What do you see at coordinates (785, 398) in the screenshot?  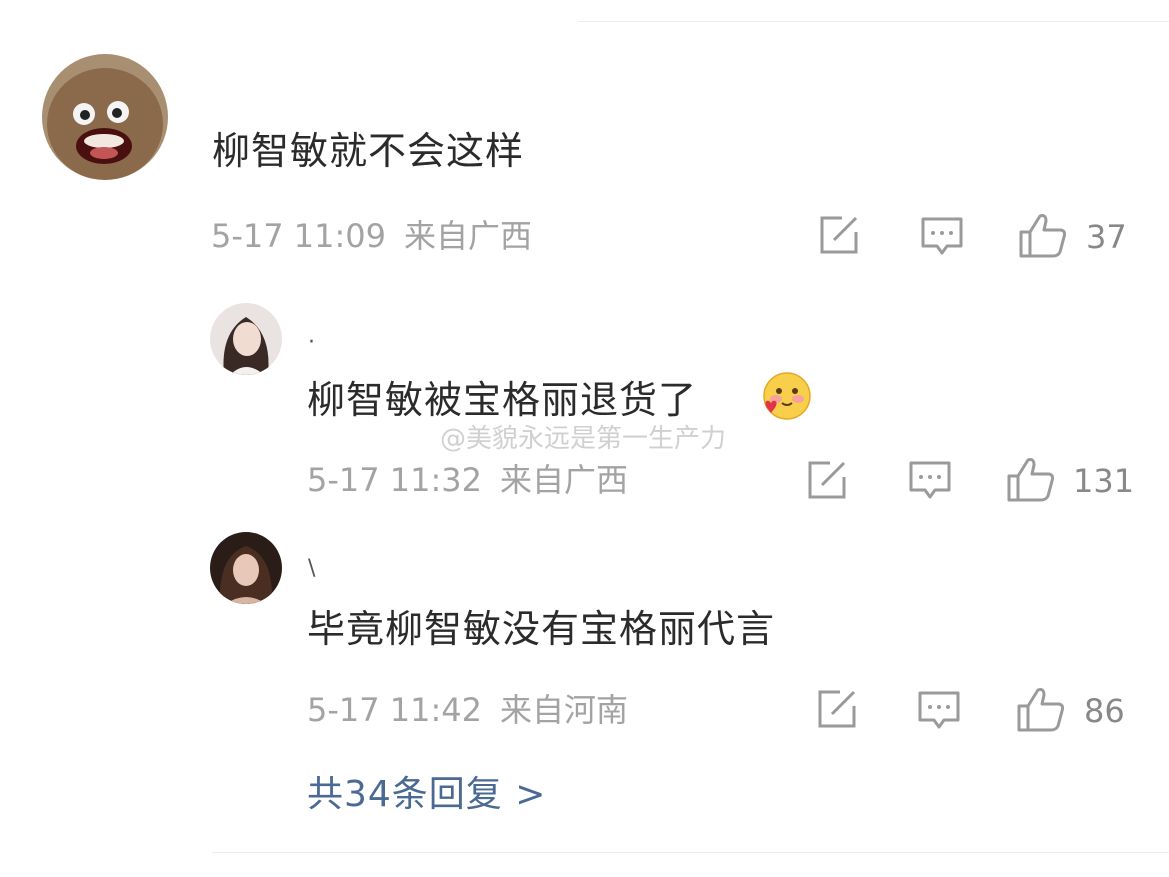 I see `blushing-heart-emoji` at bounding box center [785, 398].